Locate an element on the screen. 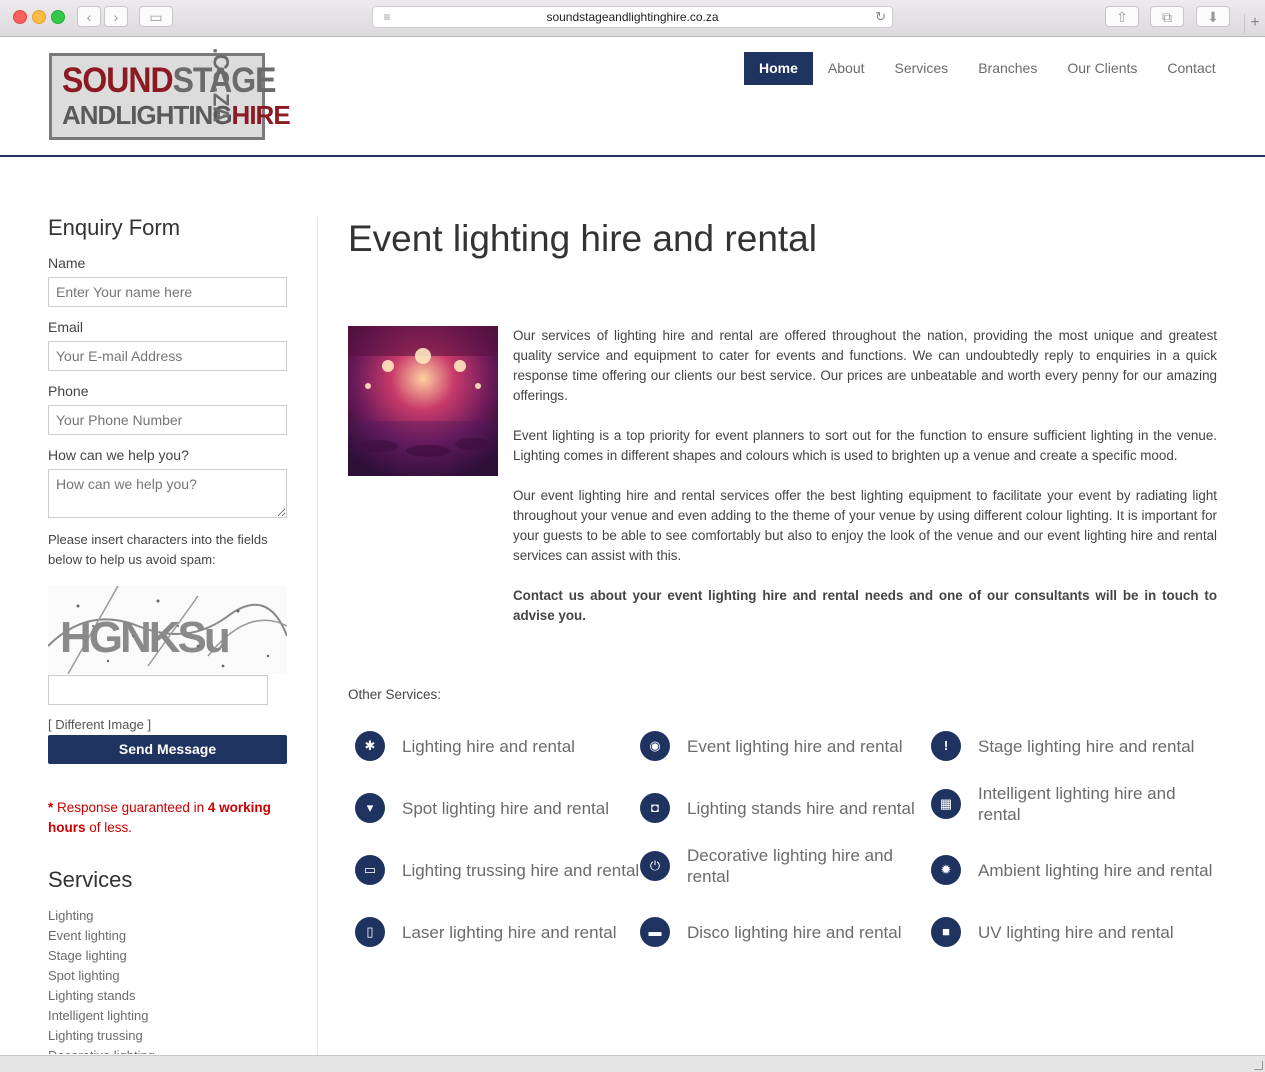 The height and width of the screenshot is (1072, 1265). service-item: ✱ Lighting hire and rental is located at coordinates (490, 746).